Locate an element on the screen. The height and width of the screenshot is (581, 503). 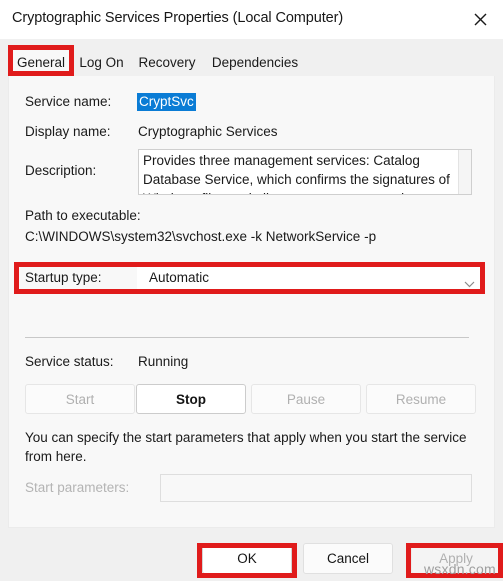
close-icon is located at coordinates (480, 19).